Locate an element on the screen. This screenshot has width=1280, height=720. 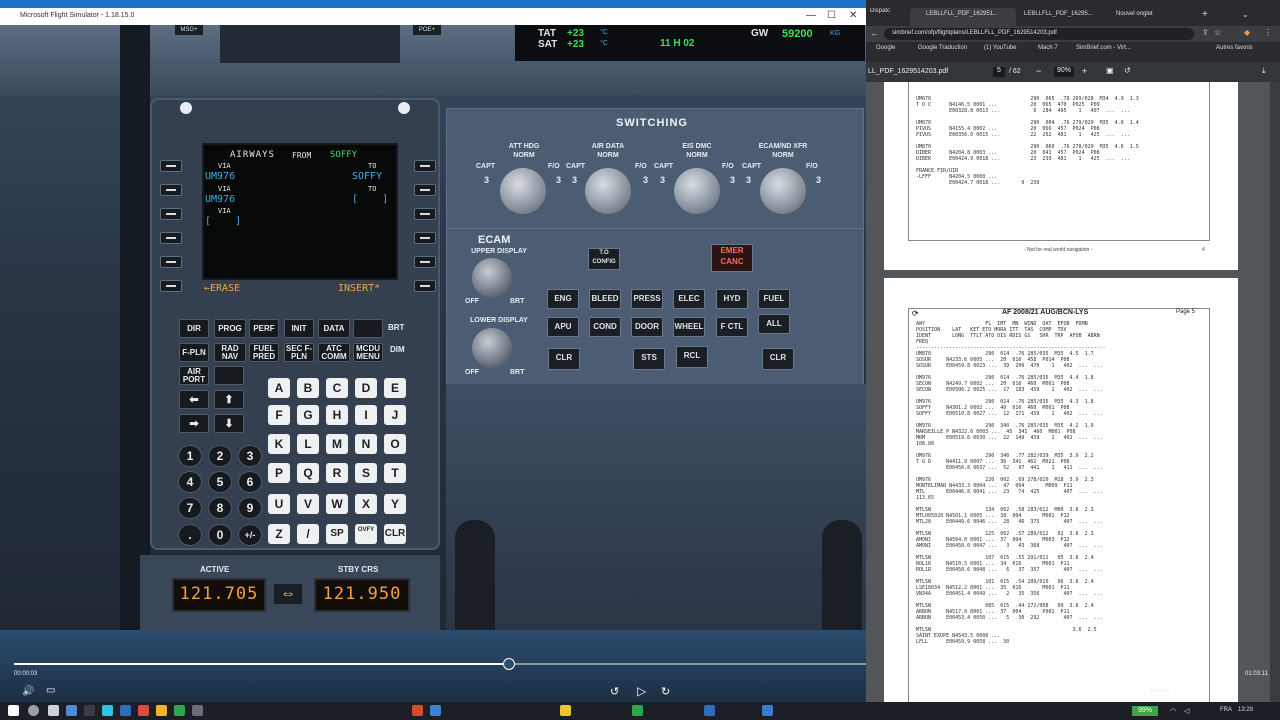
maximize-icon: ☐ is located at coordinates (831, 15).